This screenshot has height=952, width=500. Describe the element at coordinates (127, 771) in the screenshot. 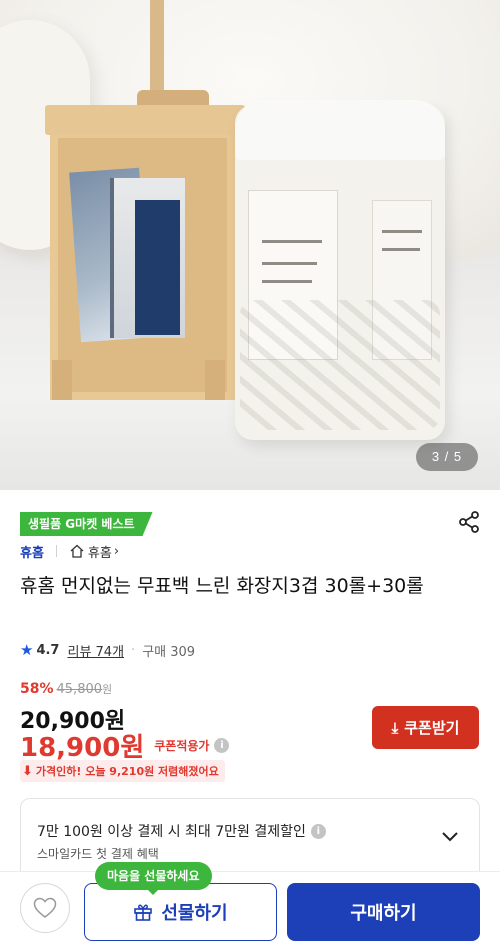

I see `price-drop-text: 가격인하! 오늘 9,210원 저렴해졌어요` at that location.